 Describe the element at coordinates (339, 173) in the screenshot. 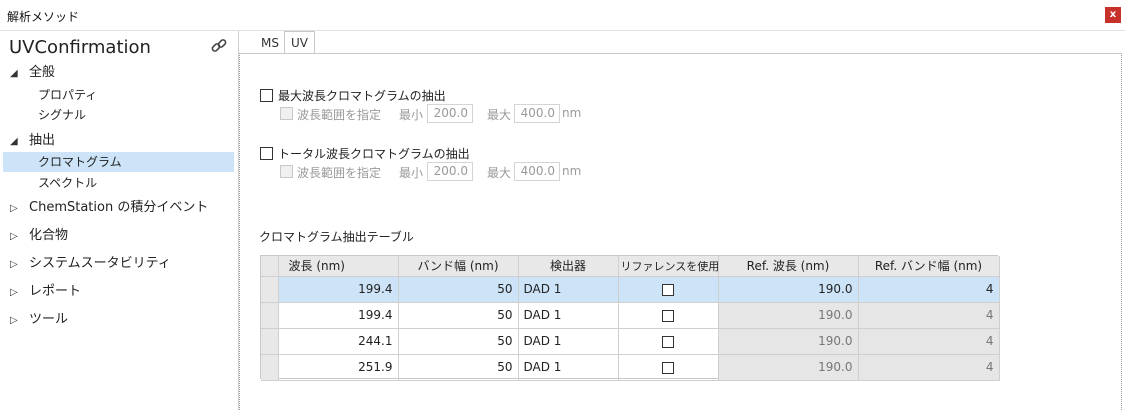

I see `total-range-specify-label: 波長範囲を指定` at that location.